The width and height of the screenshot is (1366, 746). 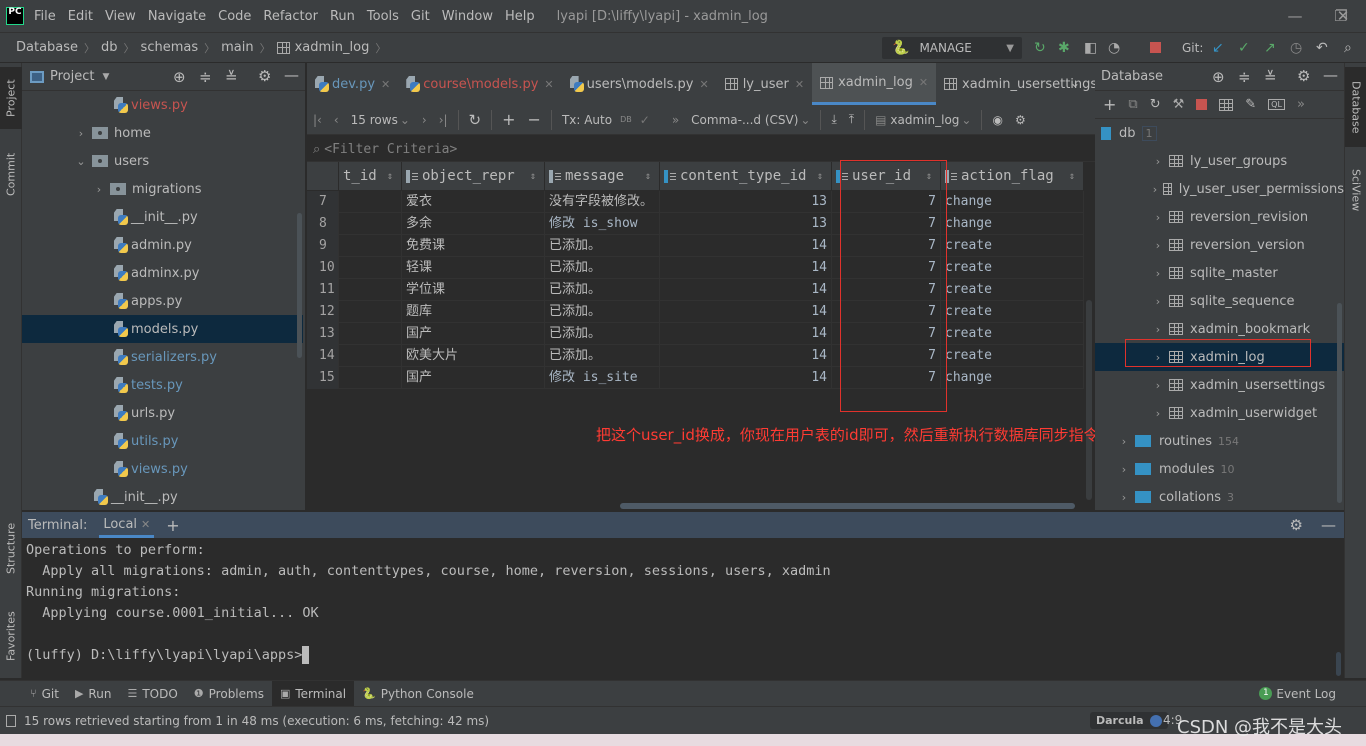 What do you see at coordinates (746, 224) in the screenshot?
I see `cell-content-type-id: 13` at bounding box center [746, 224].